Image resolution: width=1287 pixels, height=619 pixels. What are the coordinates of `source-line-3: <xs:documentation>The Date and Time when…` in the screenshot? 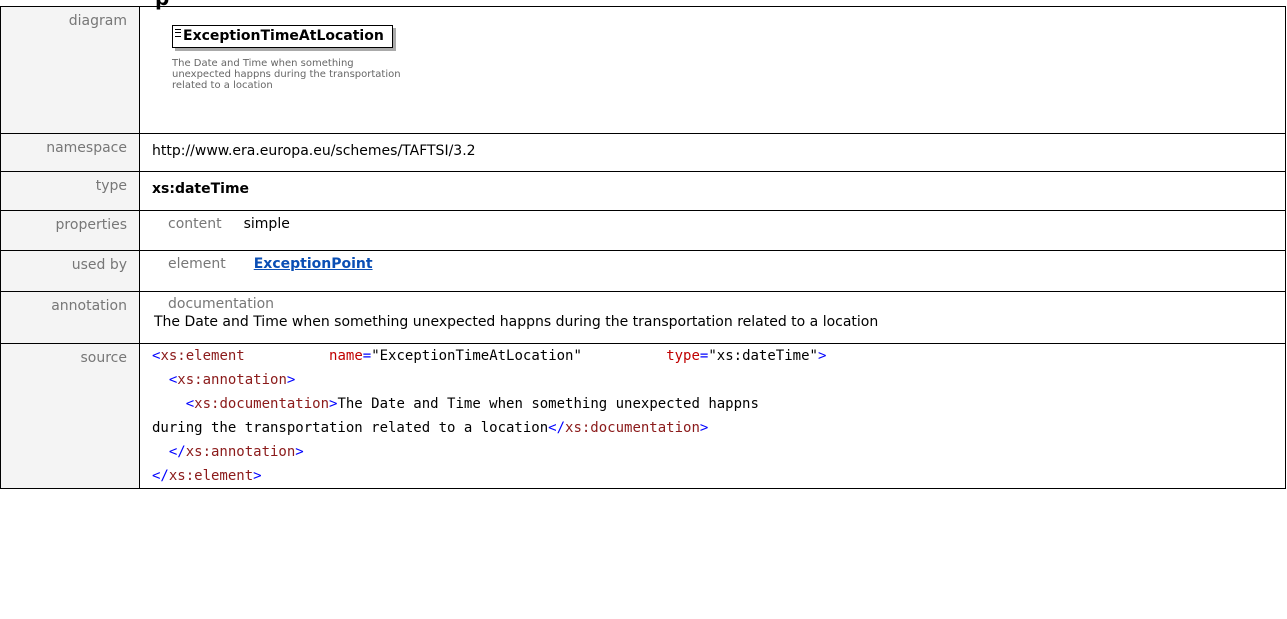 It's located at (472, 404).